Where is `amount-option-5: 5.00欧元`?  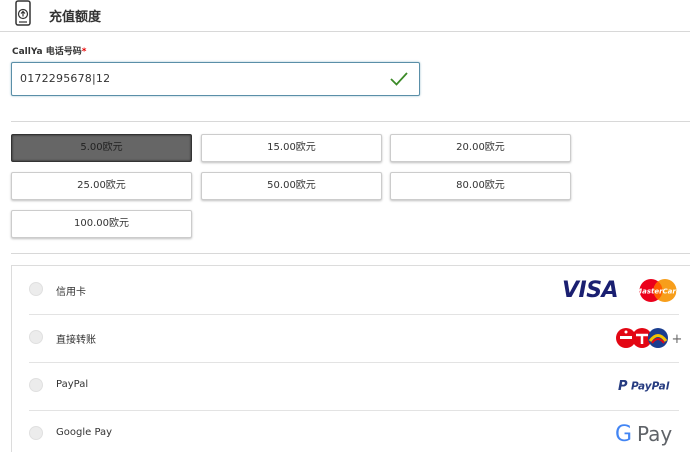 amount-option-5: 5.00欧元 is located at coordinates (101, 148).